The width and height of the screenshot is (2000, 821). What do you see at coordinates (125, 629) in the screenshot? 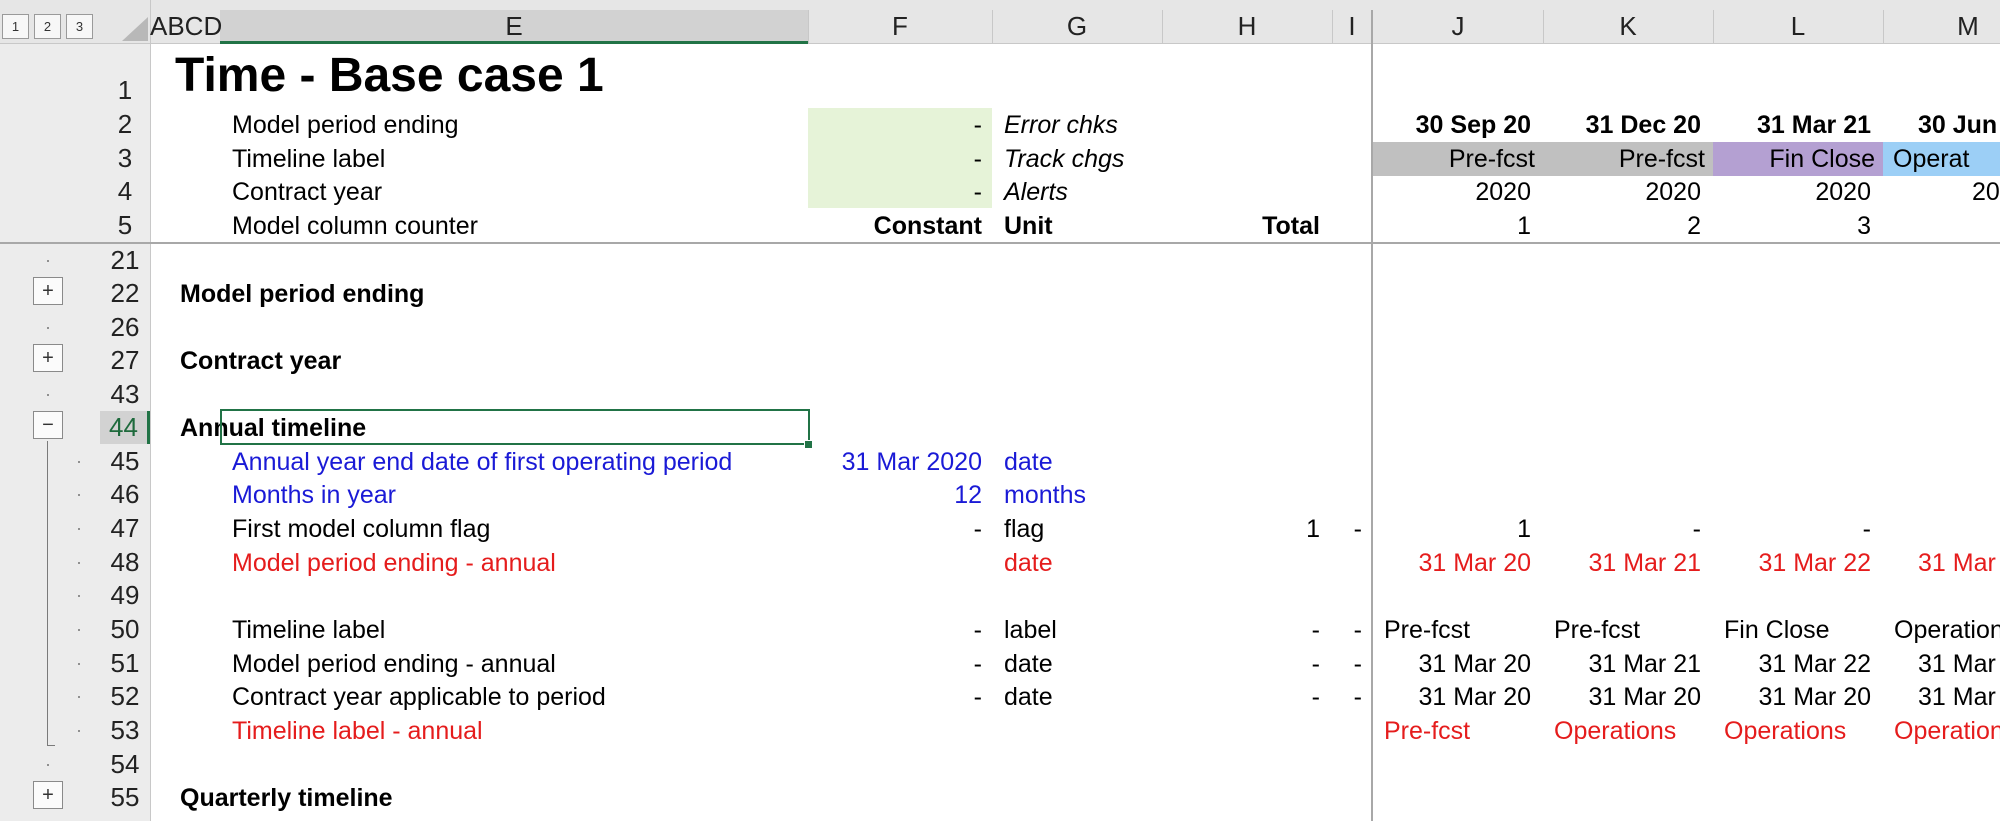
I see `row-header: 50` at bounding box center [125, 629].